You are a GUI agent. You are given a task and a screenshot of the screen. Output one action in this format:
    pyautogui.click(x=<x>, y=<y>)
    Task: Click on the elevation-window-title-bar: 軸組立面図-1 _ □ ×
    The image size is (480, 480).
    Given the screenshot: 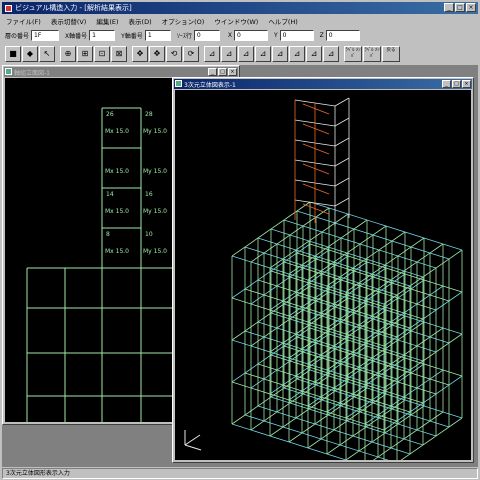 What is the action you would take?
    pyautogui.click(x=121, y=72)
    